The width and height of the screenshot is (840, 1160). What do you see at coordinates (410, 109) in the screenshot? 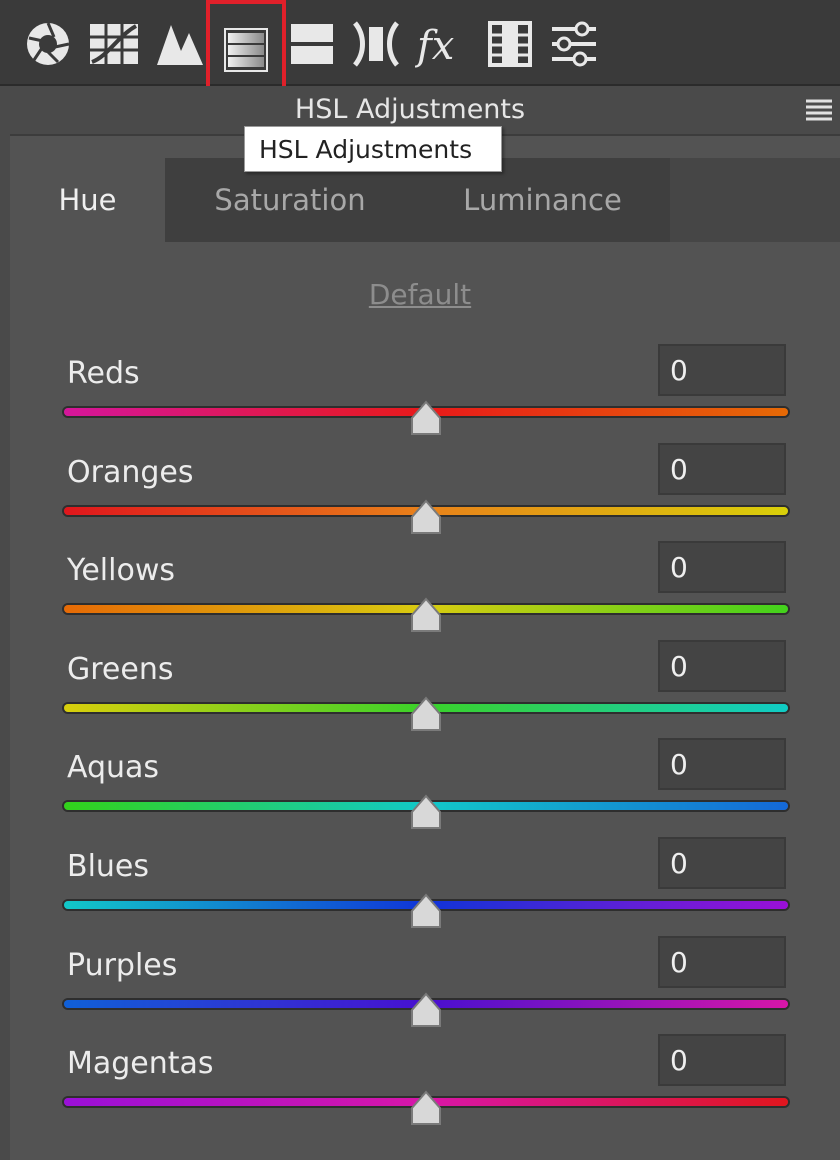
I see `panel-title: HSL Adjustments` at bounding box center [410, 109].